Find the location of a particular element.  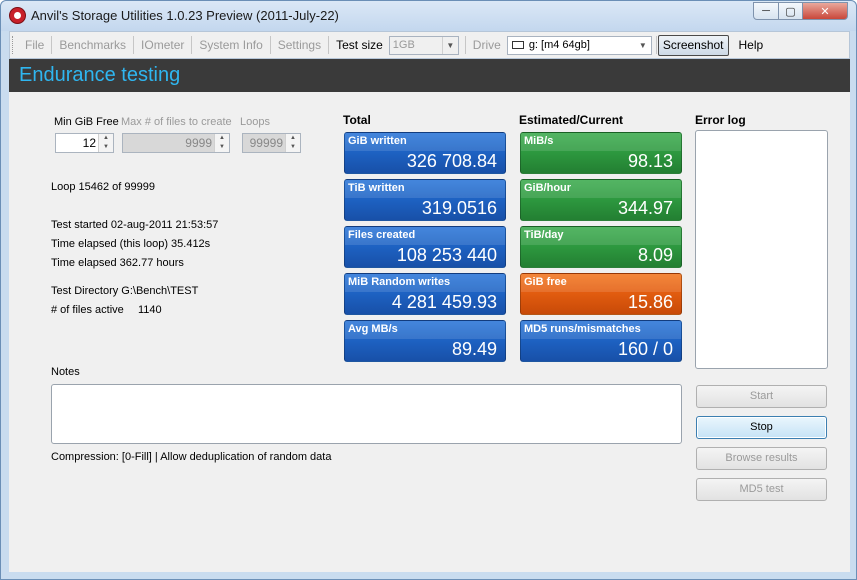

tile-value: 326 708.84 is located at coordinates (451, 161).